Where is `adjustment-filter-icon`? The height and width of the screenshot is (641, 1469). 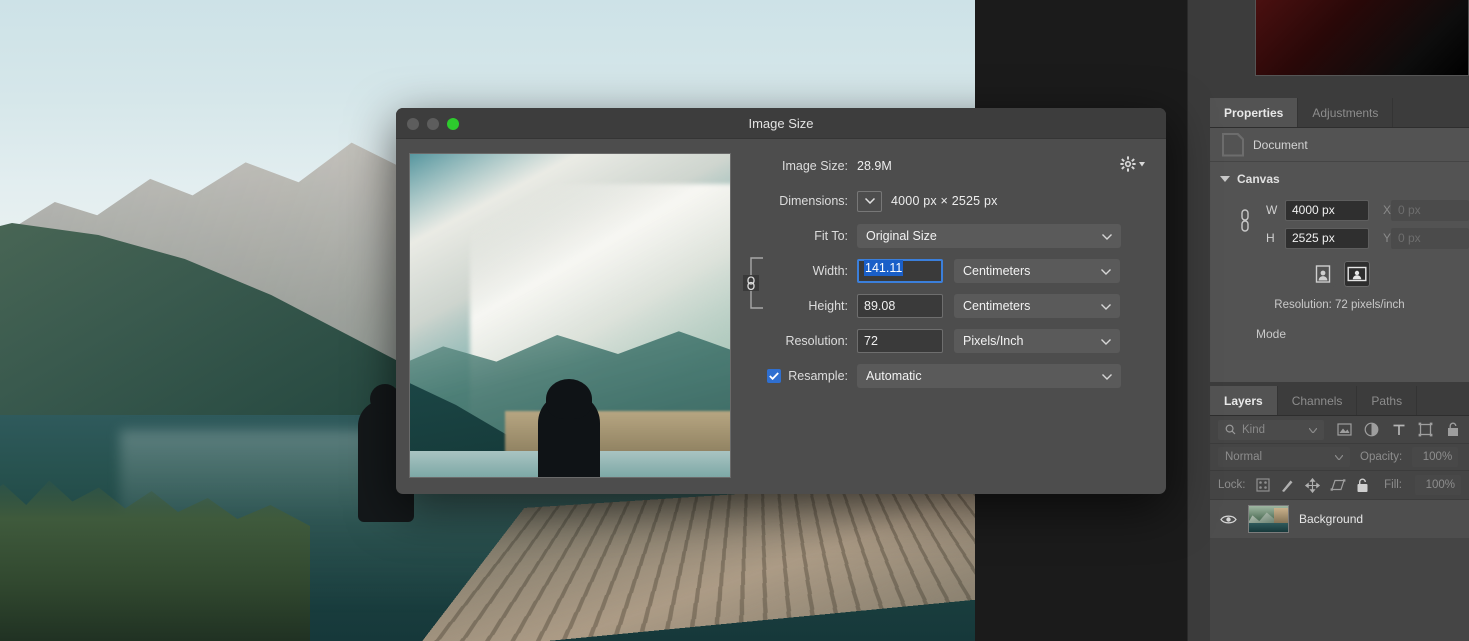
adjustment-filter-icon is located at coordinates (1371, 429).